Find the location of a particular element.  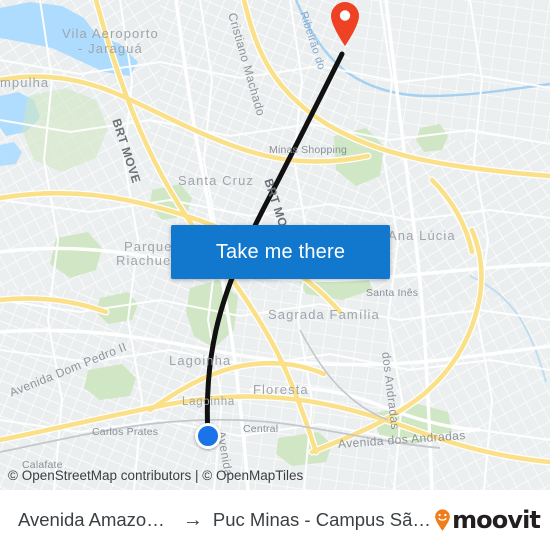

arrow-right-icon: → is located at coordinates (192, 520).